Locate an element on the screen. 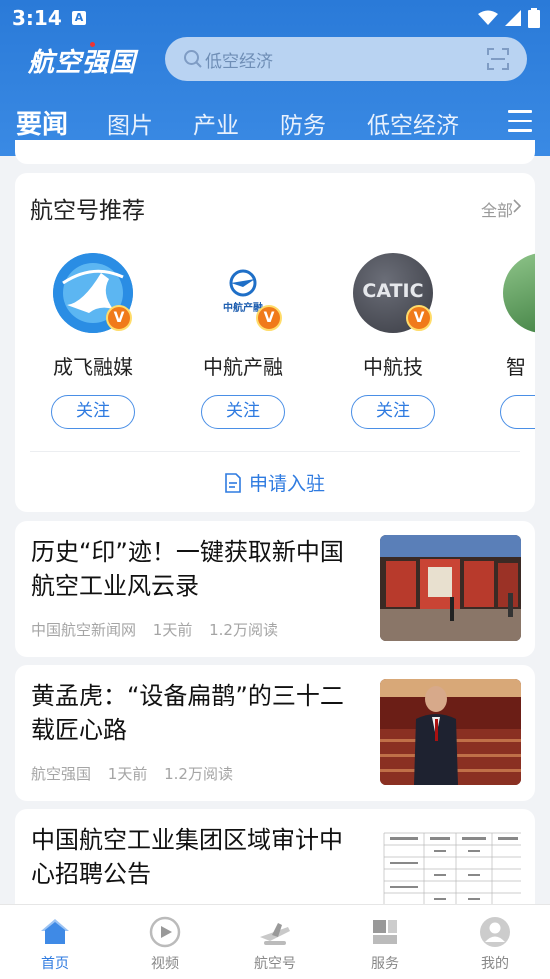  home-icon is located at coordinates (55, 931).